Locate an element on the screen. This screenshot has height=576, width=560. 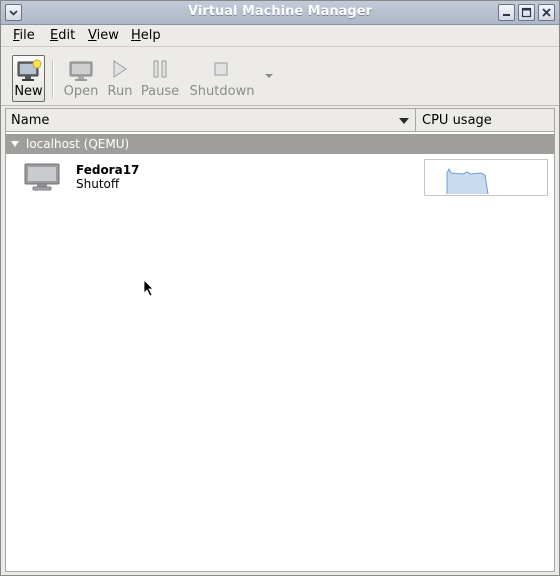
menu-help: Help is located at coordinates (146, 35).